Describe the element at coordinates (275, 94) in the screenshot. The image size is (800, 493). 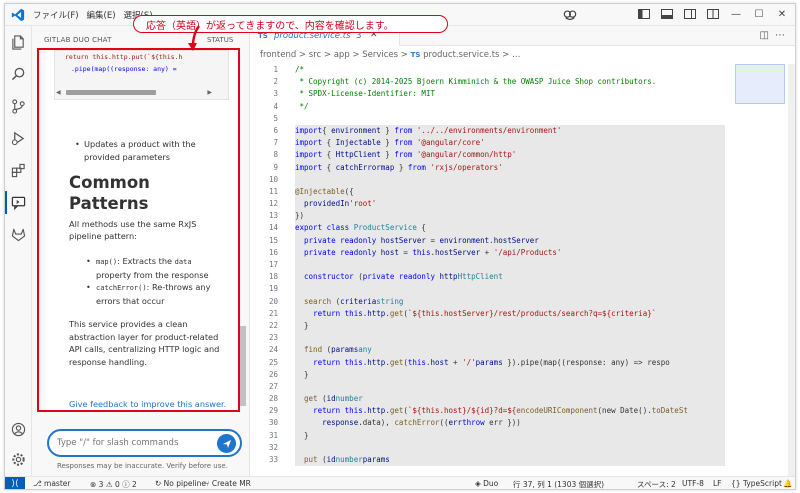
I see `line-number: 3` at that location.